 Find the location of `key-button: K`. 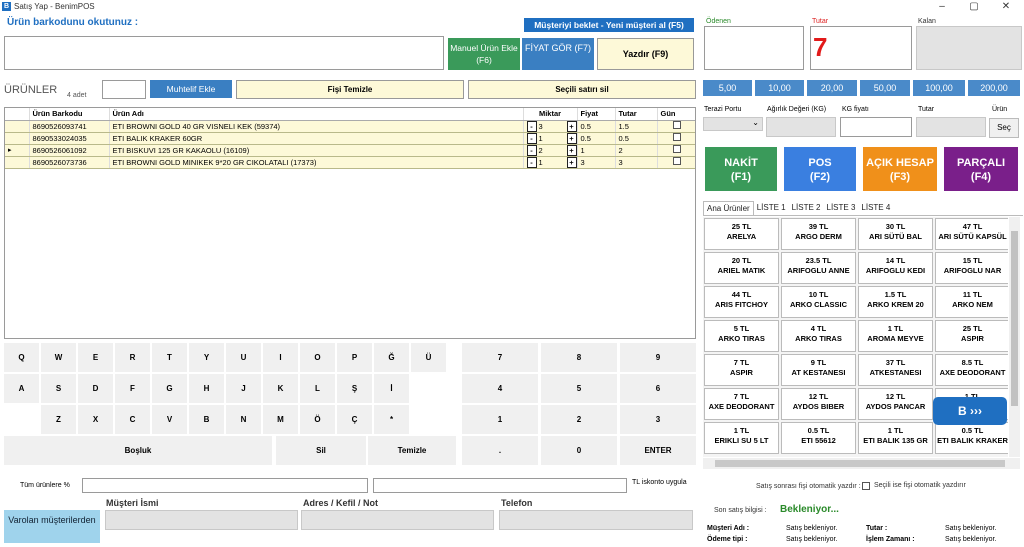

key-button: K is located at coordinates (280, 388).